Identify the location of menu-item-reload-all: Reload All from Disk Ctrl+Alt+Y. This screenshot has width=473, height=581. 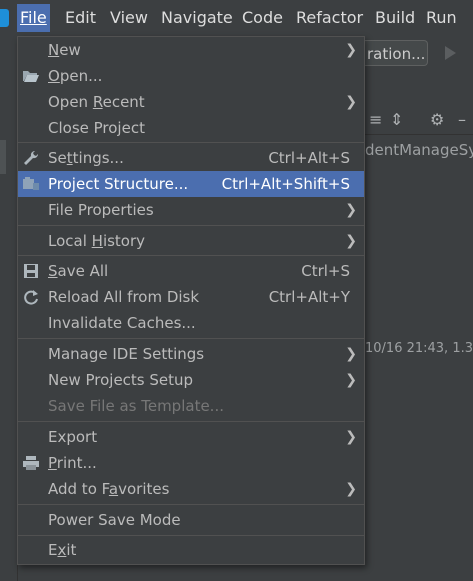
(191, 297).